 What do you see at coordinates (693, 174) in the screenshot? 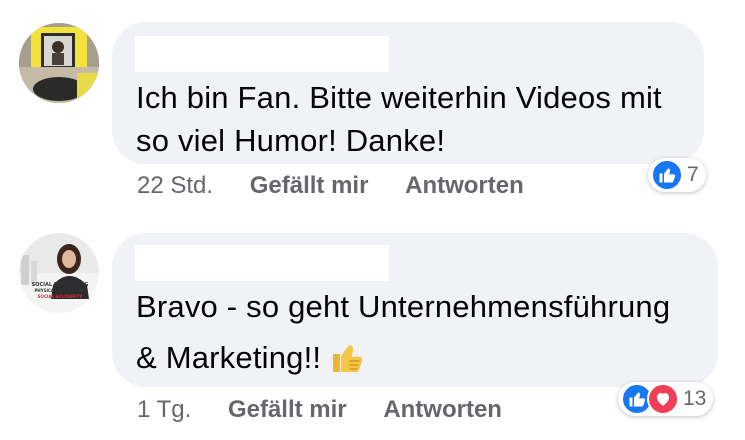
I see `reaction-count: 7` at bounding box center [693, 174].